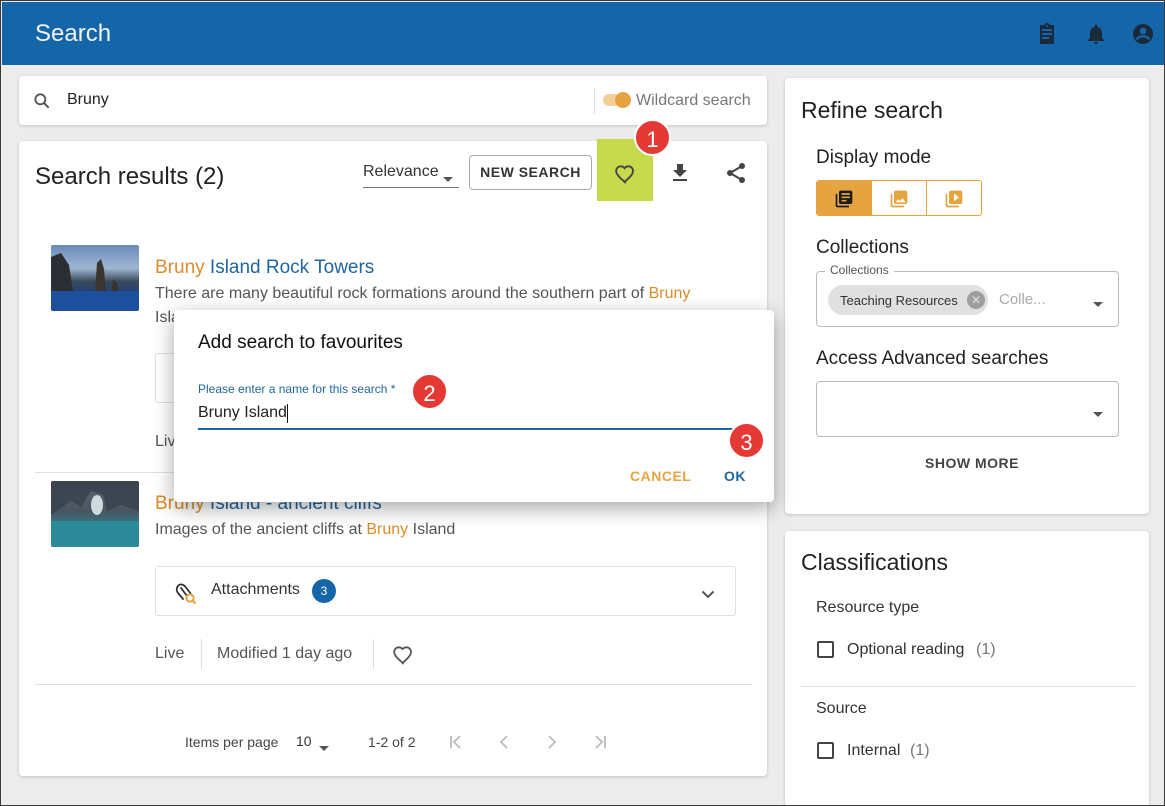 The image size is (1165, 806). Describe the element at coordinates (392, 742) in the screenshot. I see `pagination-range: 1-2 of 2` at that location.